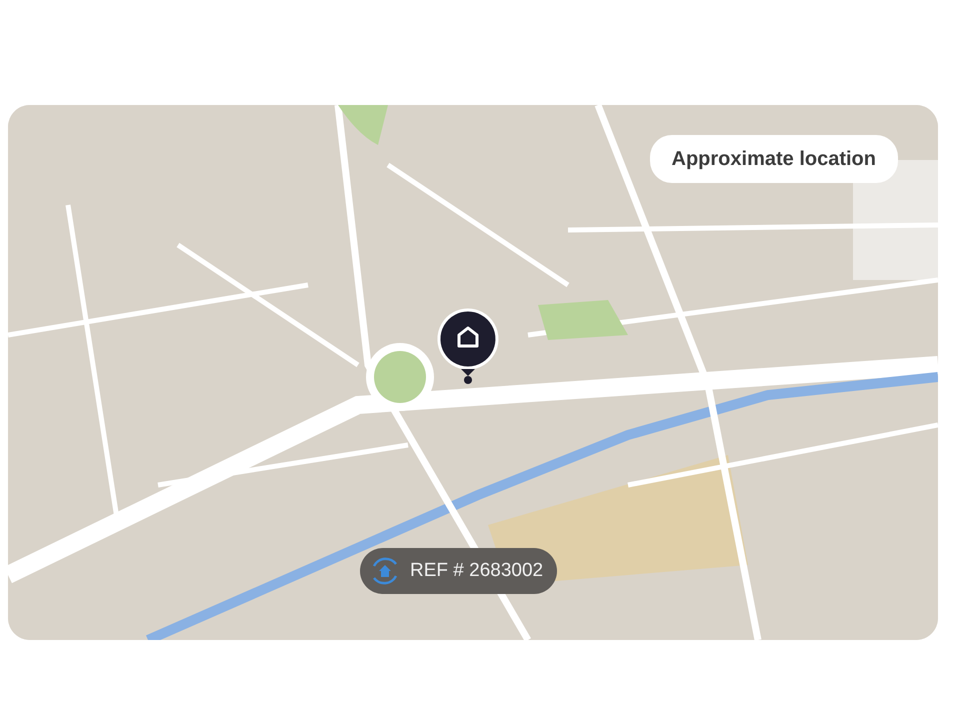 The width and height of the screenshot is (960, 720). I want to click on reference-number: REF # 2683002, so click(477, 570).